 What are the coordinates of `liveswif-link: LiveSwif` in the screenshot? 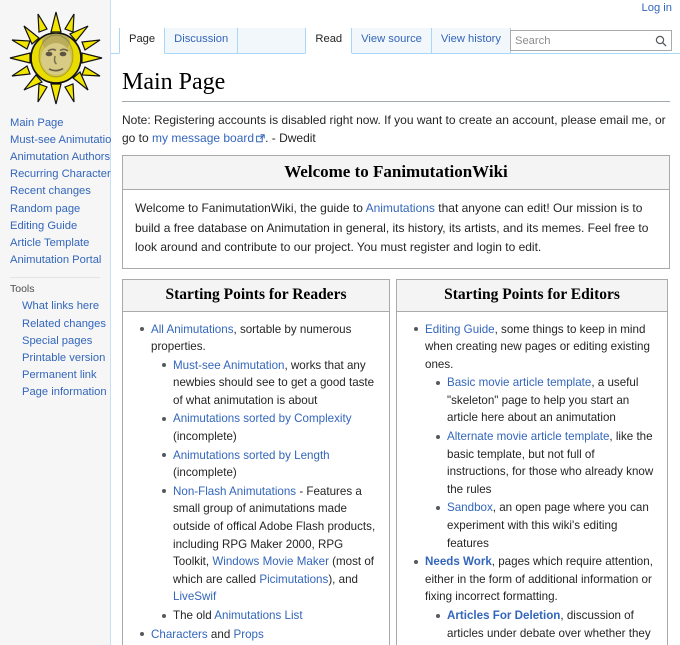 It's located at (194, 596).